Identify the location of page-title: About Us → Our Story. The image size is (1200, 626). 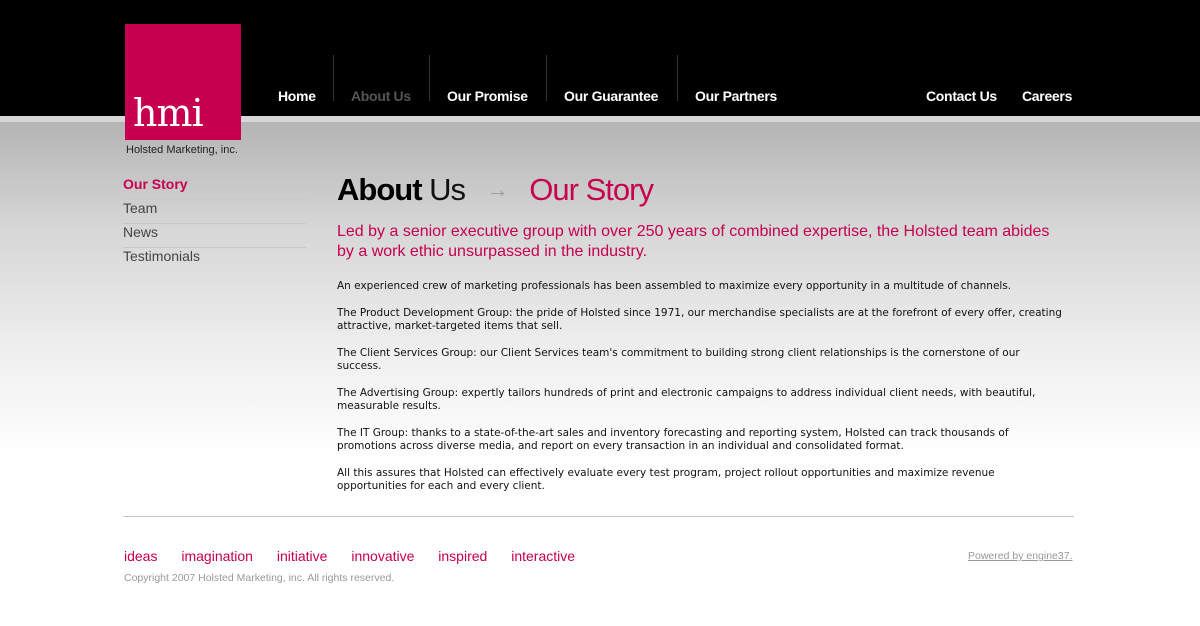
(495, 190).